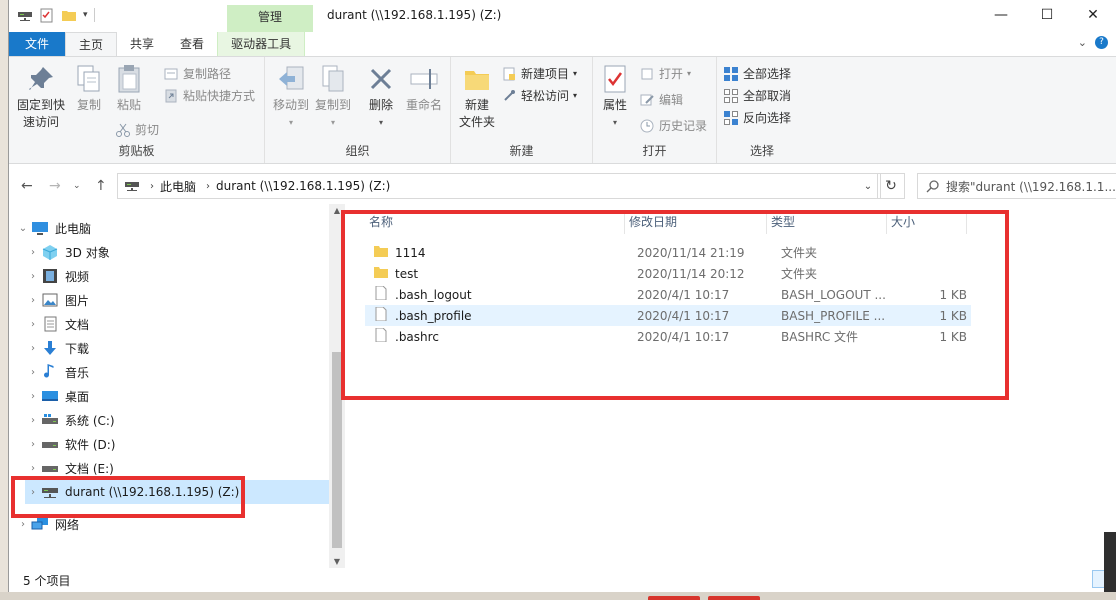 The image size is (1116, 600). Describe the element at coordinates (77, 186) in the screenshot. I see `recent-locations-chevron-icon: ⌄` at that location.